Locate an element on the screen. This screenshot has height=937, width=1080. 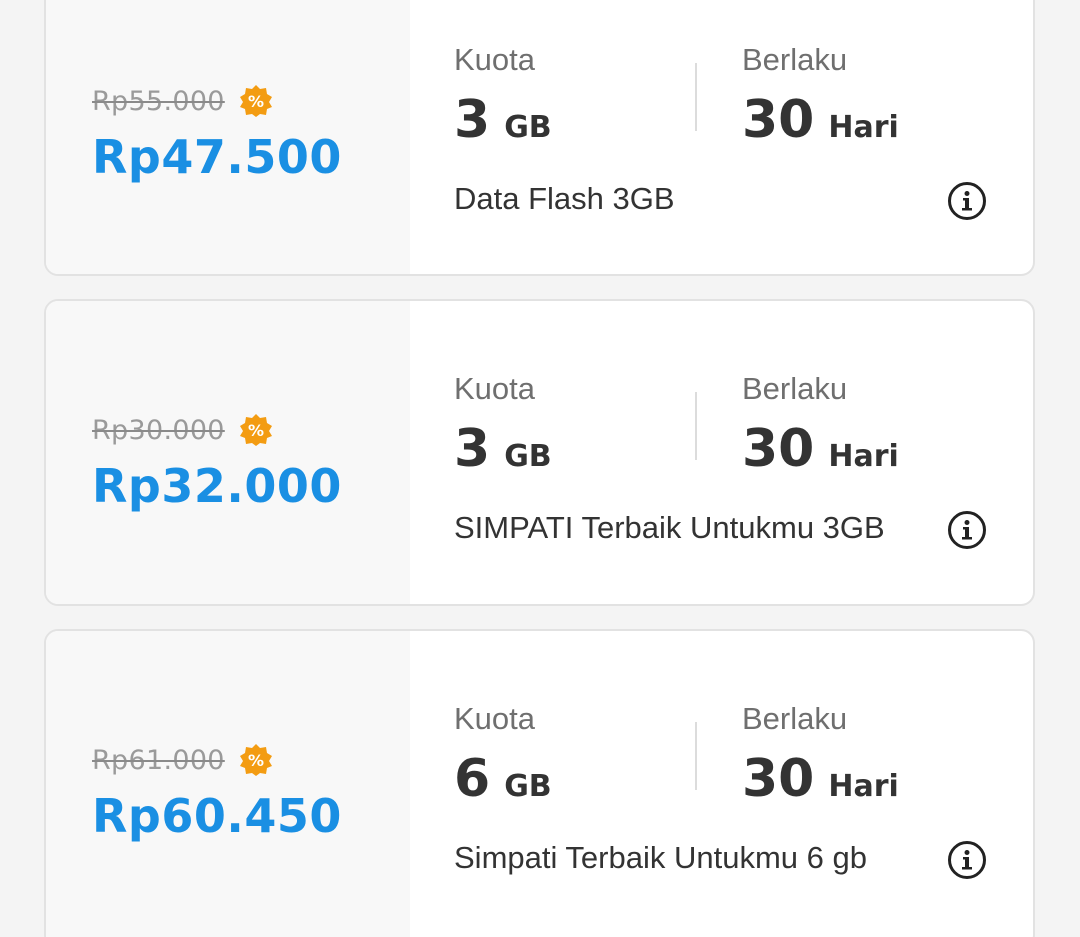
quota-value: 6 is located at coordinates (472, 779).